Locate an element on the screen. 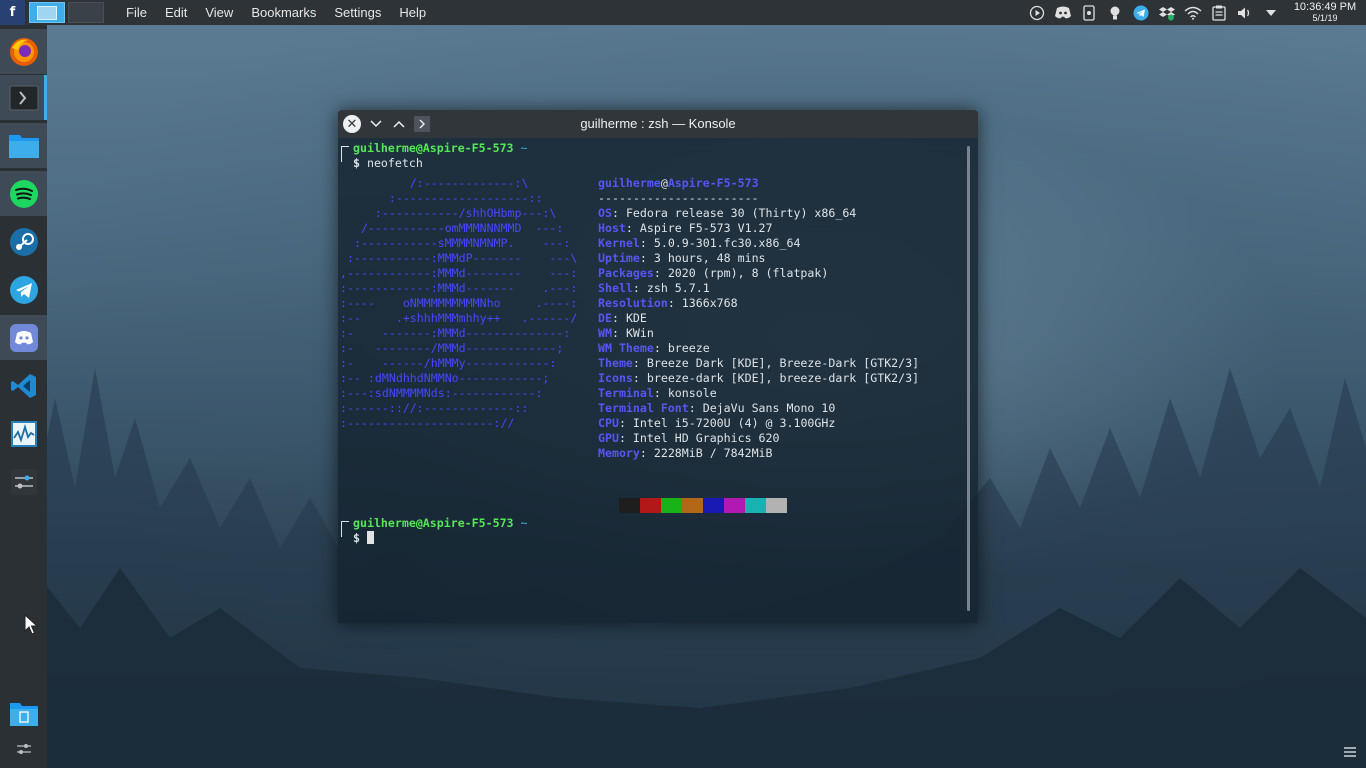 This screenshot has height=768, width=1366. ascii-line: :- -------:MMMd--------------: is located at coordinates (455, 333).